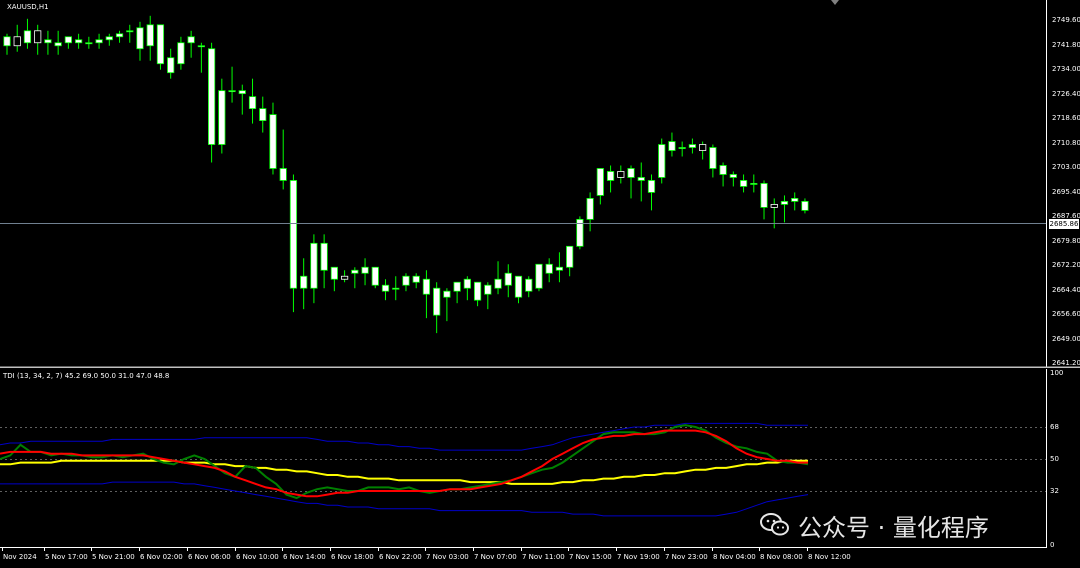  What do you see at coordinates (1066, 265) in the screenshot?
I see `price-tick: 2672.20` at bounding box center [1066, 265].